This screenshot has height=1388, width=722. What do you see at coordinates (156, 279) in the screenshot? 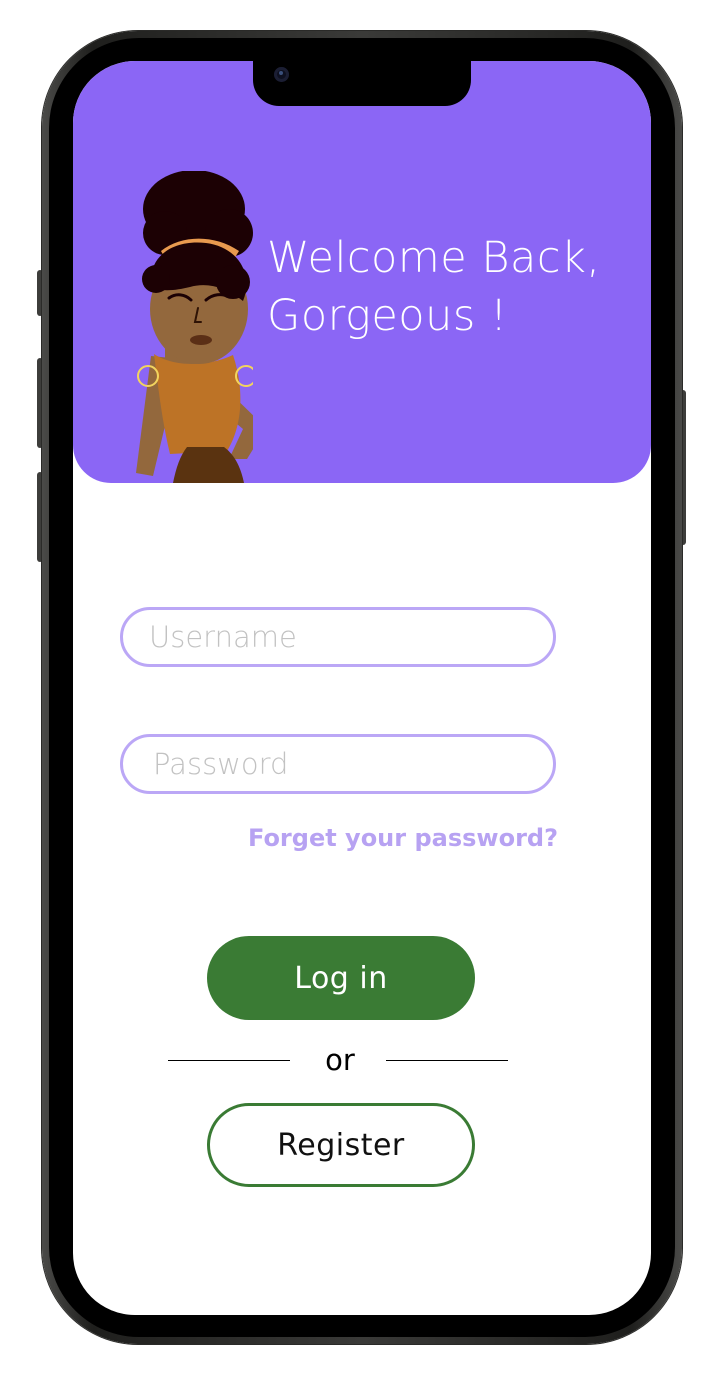
I see `avatar-left-curl` at bounding box center [156, 279].